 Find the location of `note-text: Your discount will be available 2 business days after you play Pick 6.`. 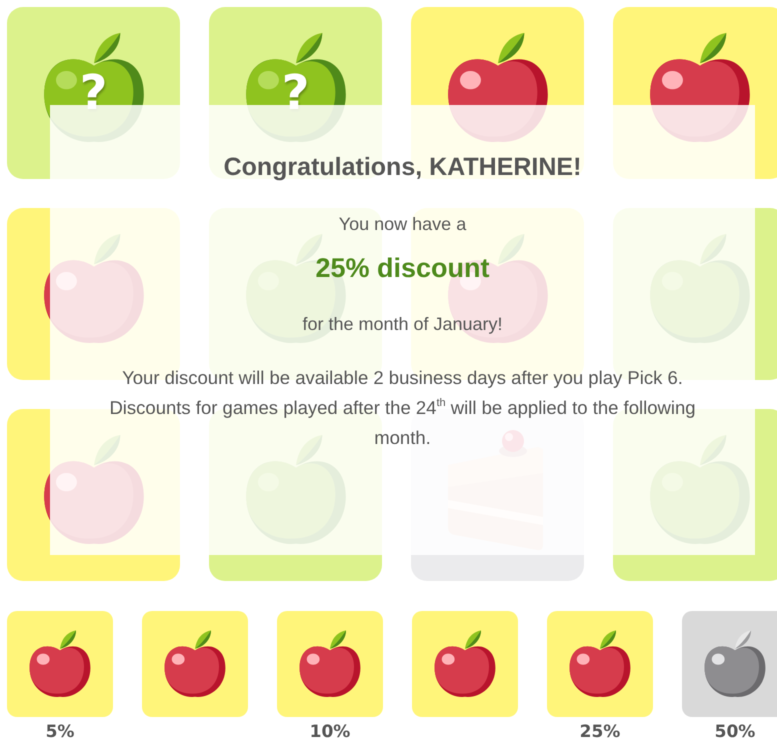

note-text: Your discount will be available 2 business days after you play Pick 6. is located at coordinates (402, 378).